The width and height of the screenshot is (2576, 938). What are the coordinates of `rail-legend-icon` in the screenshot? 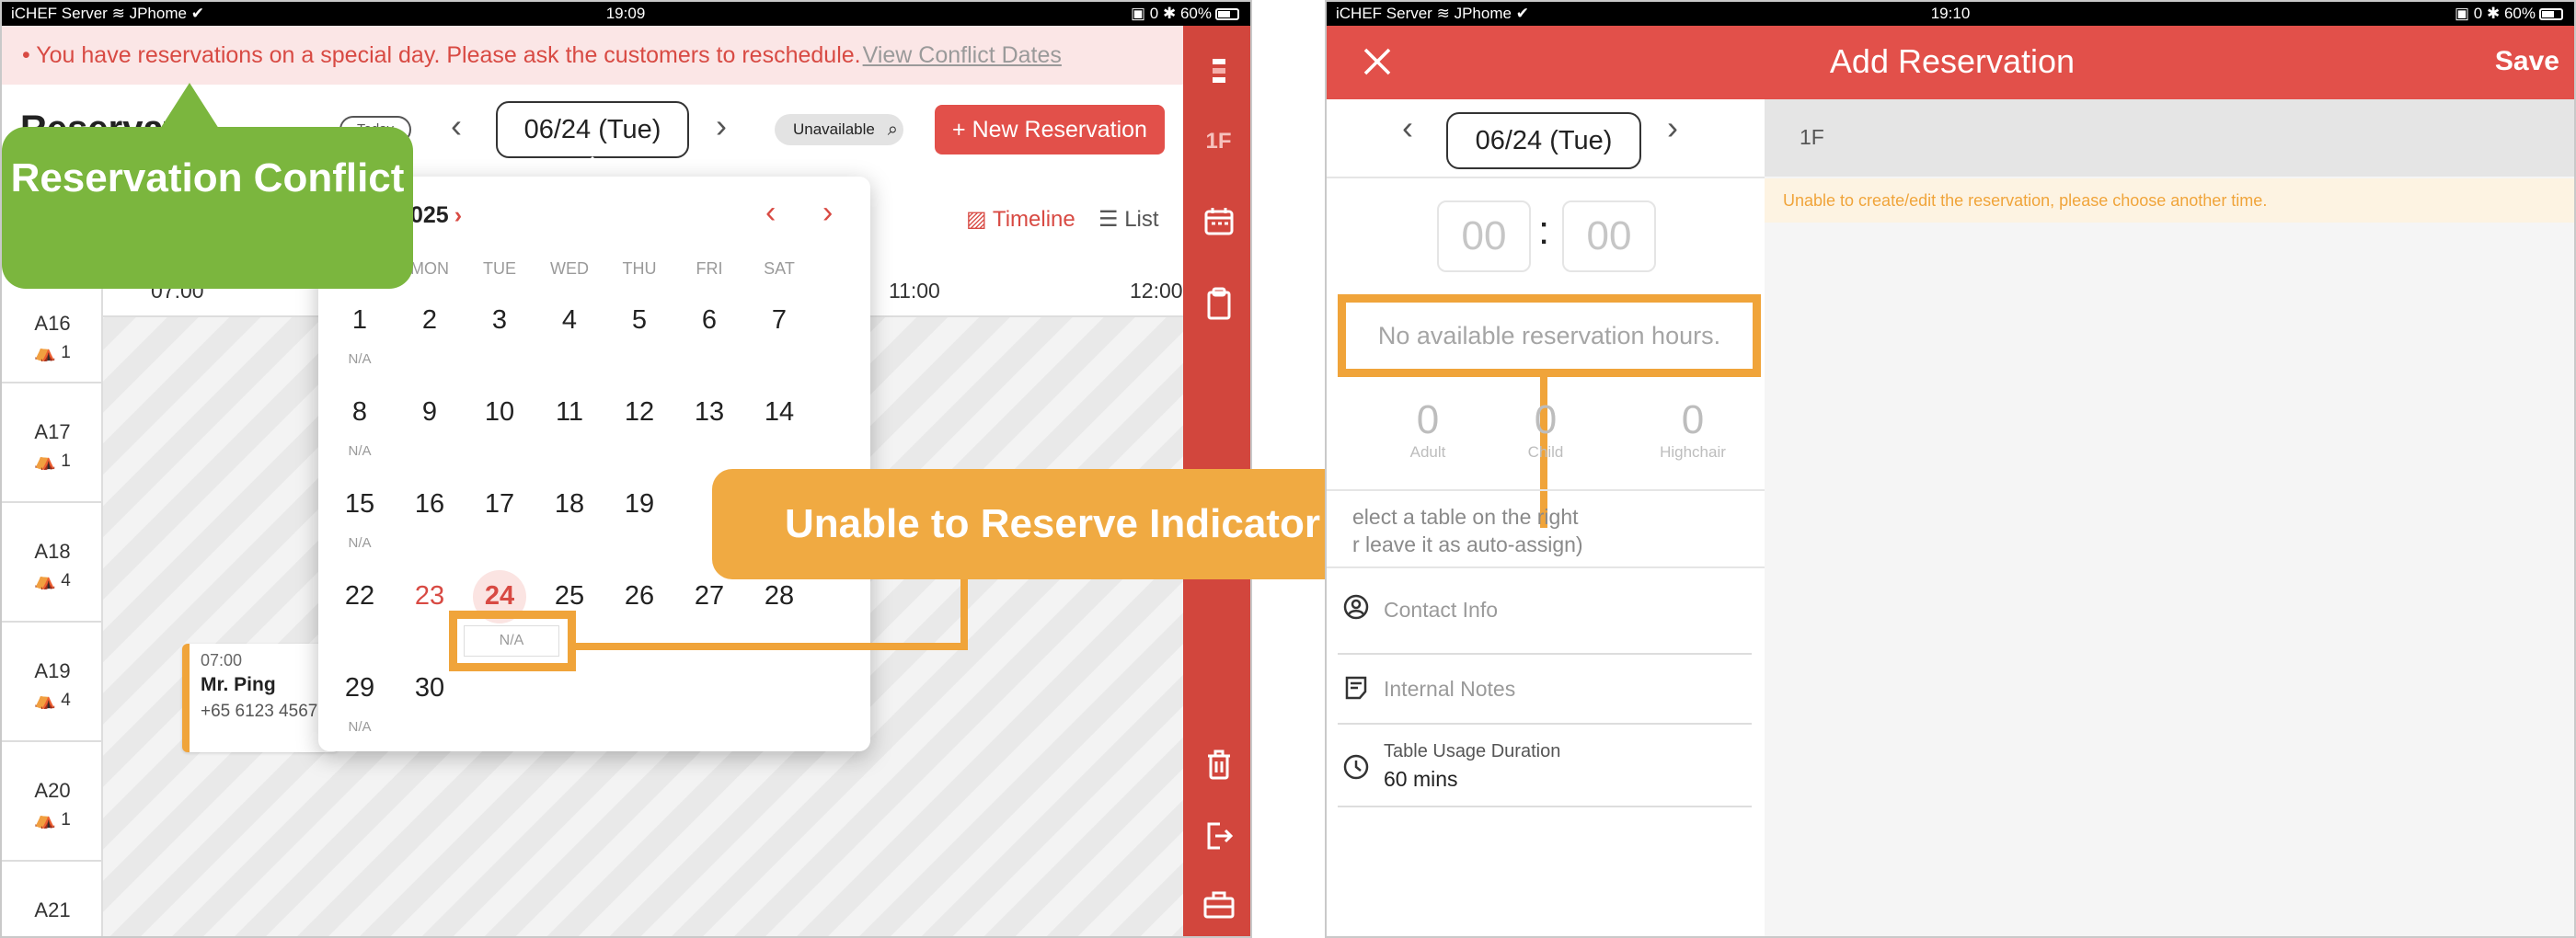 It's located at (1216, 75).